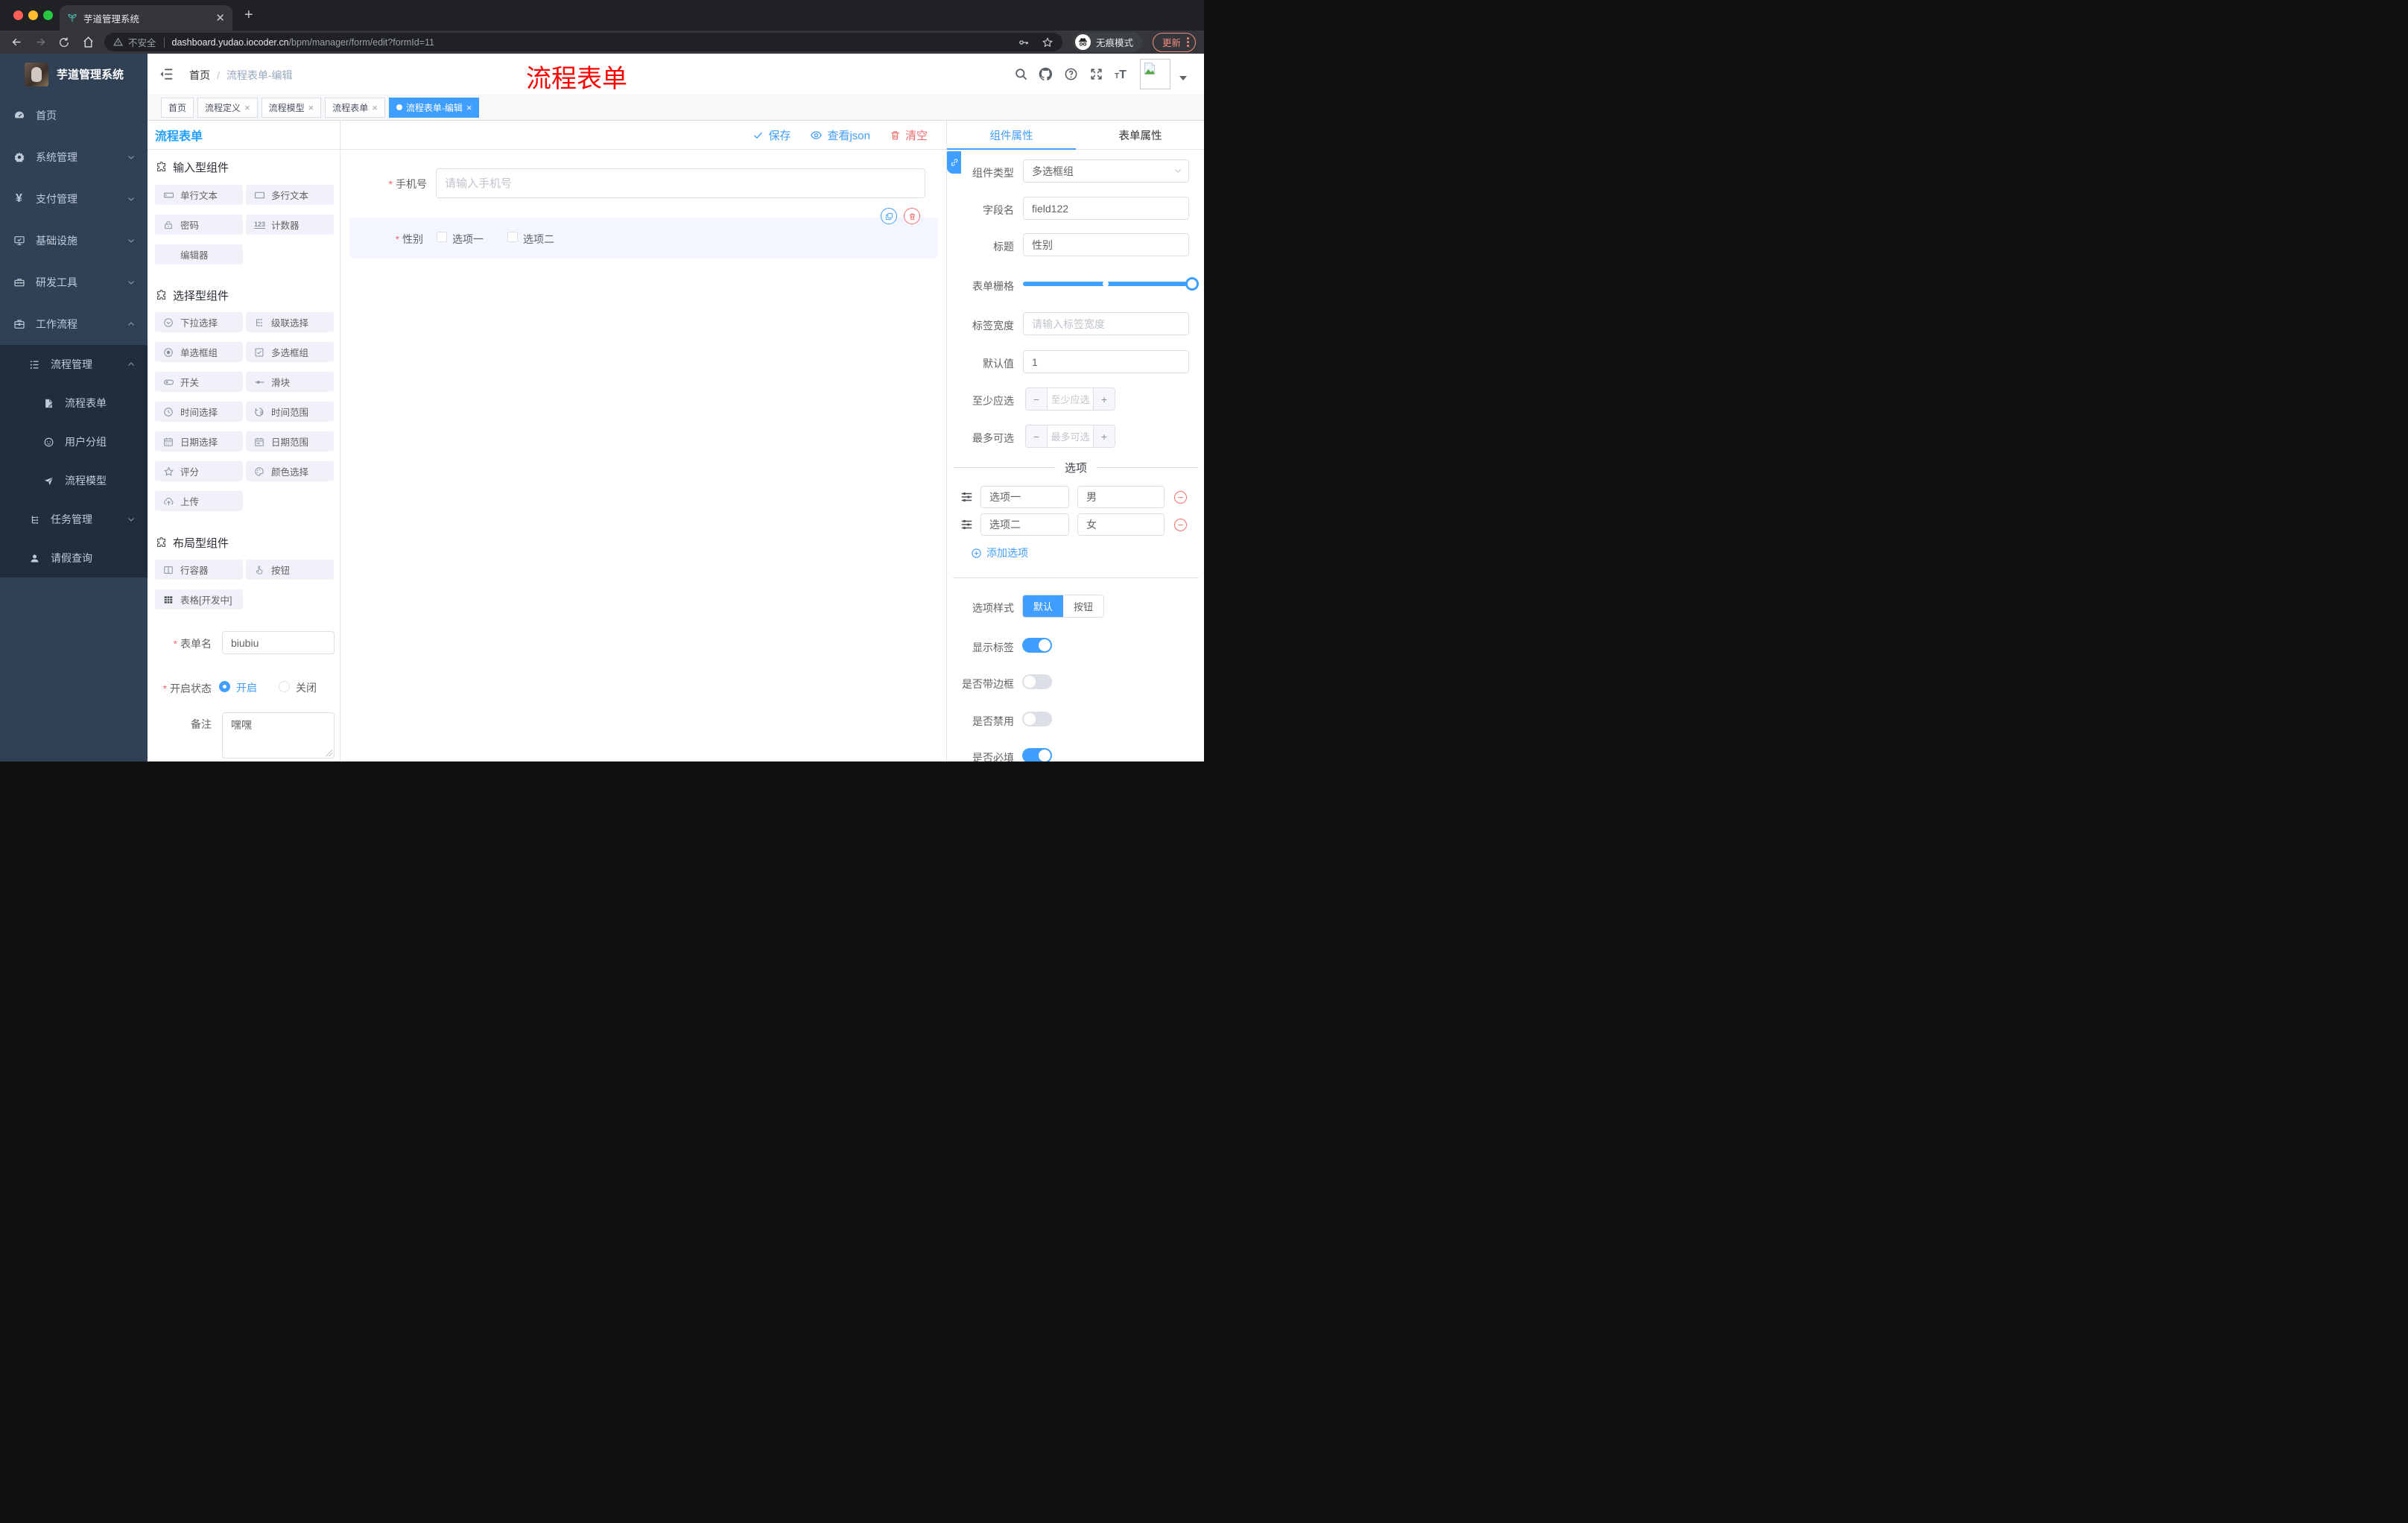  I want to click on sidebar-item-home: 首页, so click(74, 116).